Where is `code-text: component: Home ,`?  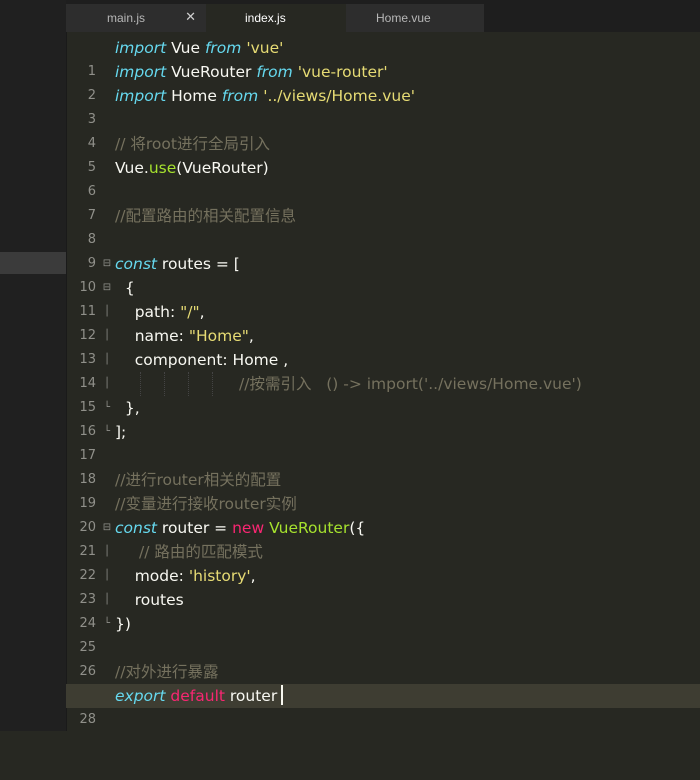
code-text: component: Home , is located at coordinates (202, 360).